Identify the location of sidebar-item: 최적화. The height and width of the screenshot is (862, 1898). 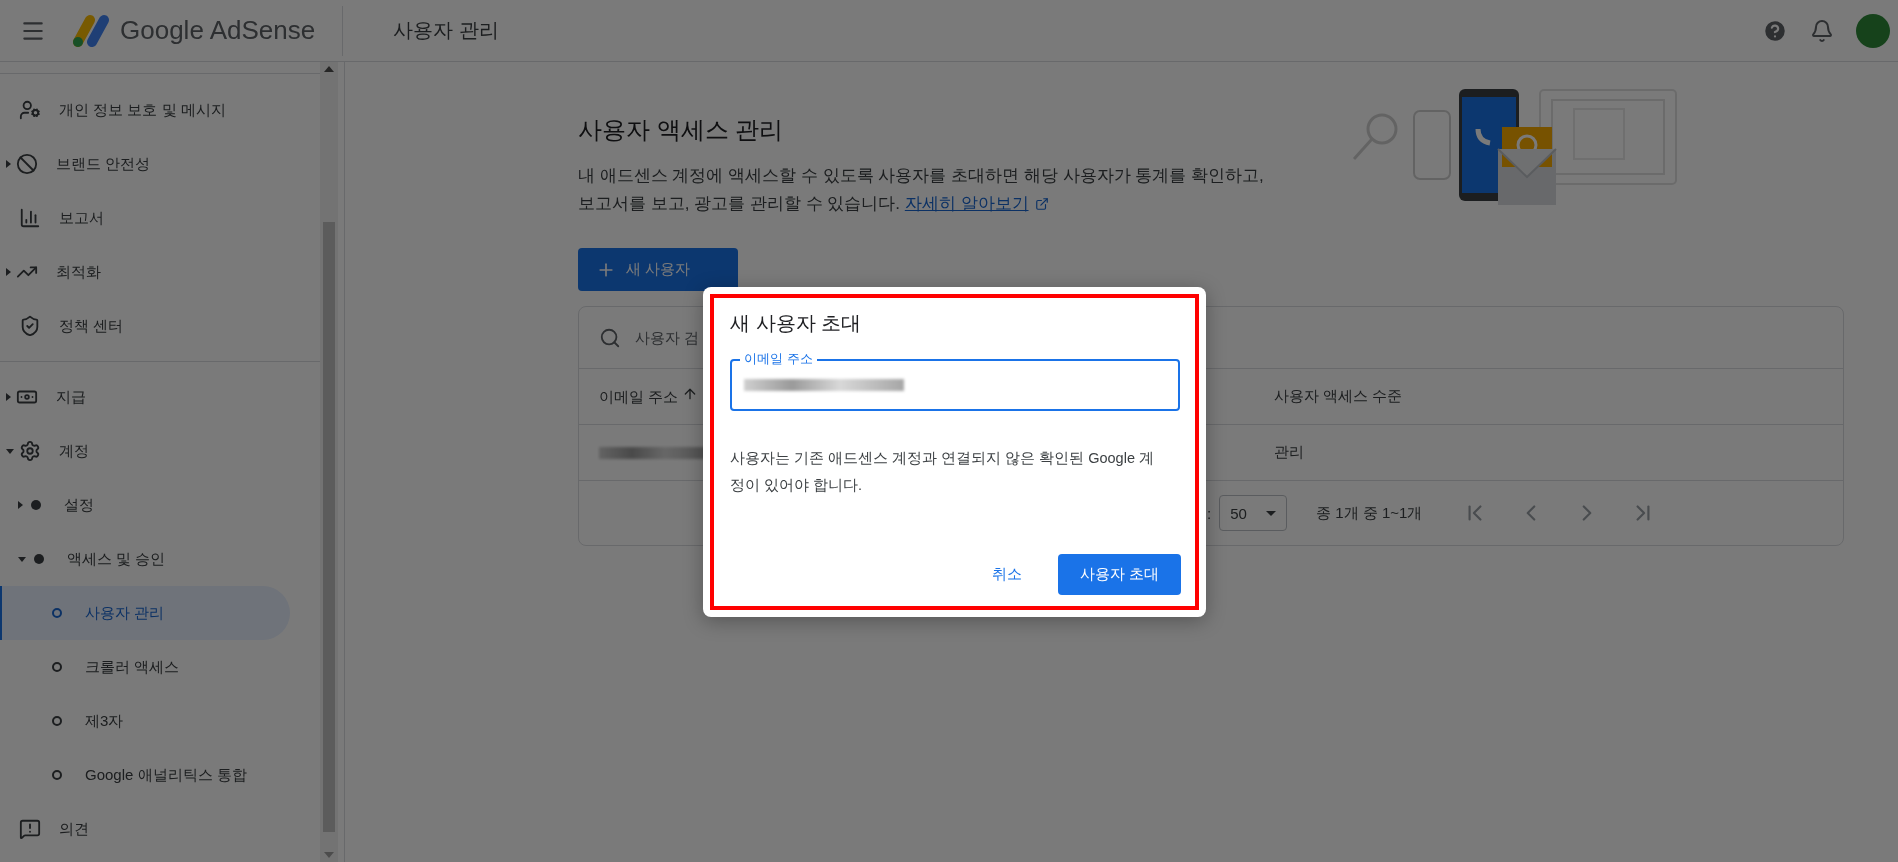
(145, 272).